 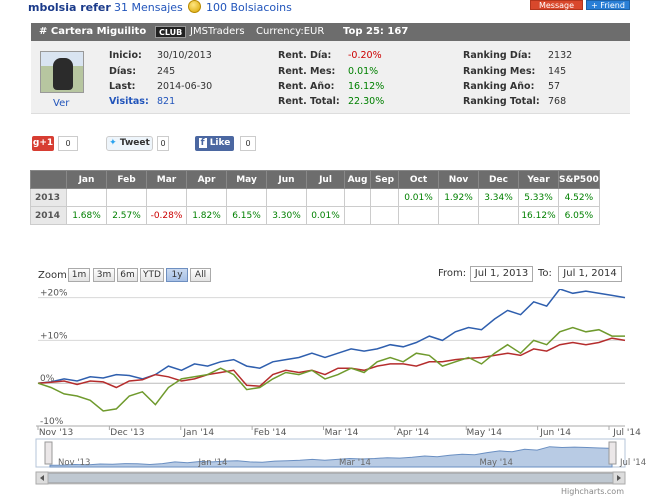 I want to click on year-cell: 2014, so click(x=48, y=215).